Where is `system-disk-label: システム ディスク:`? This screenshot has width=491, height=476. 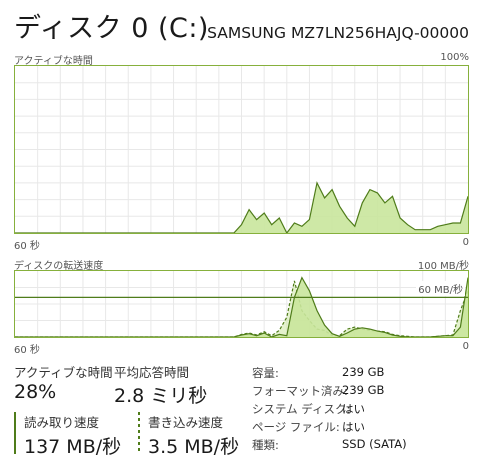
system-disk-label: システム ディスク: is located at coordinates (301, 409).